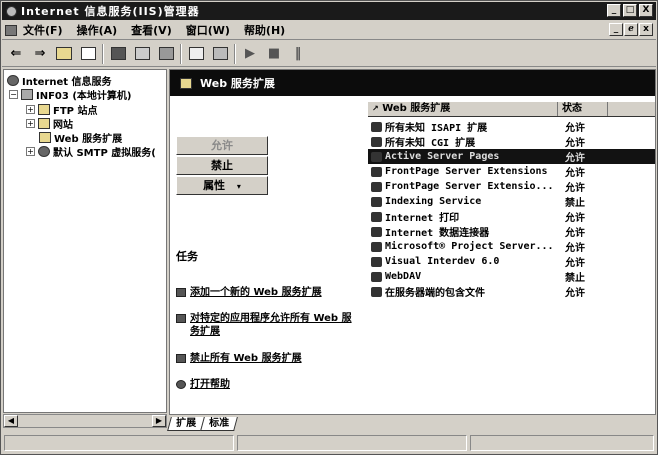 The image size is (658, 455). What do you see at coordinates (264, 30) in the screenshot?
I see `menu-help: 帮助(H)` at bounding box center [264, 30].